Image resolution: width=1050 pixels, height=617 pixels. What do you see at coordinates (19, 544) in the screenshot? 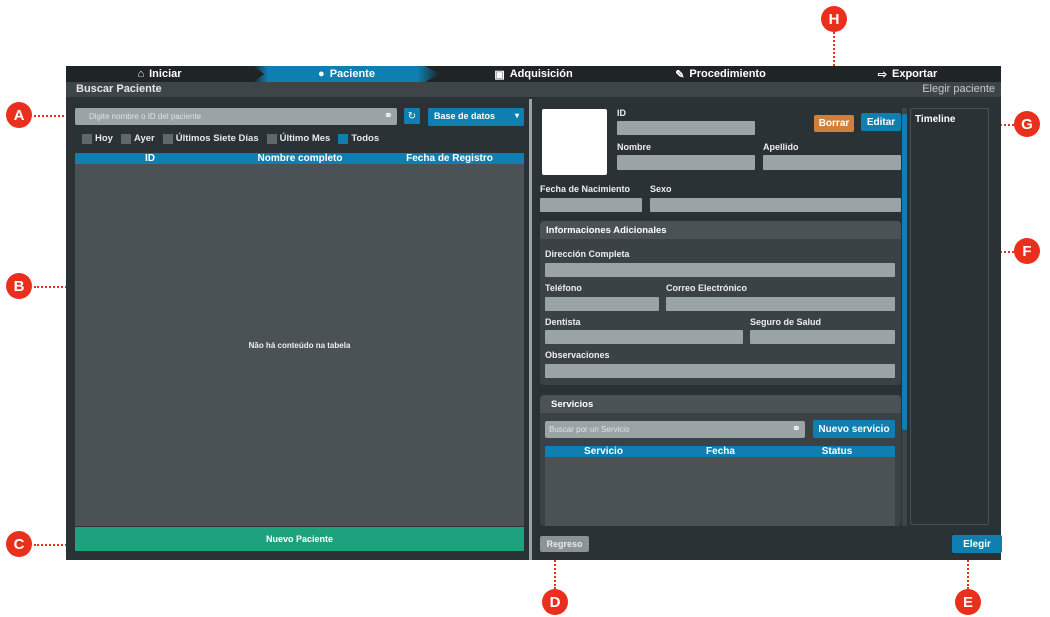
I see `callout-marker-c: C` at bounding box center [19, 544].